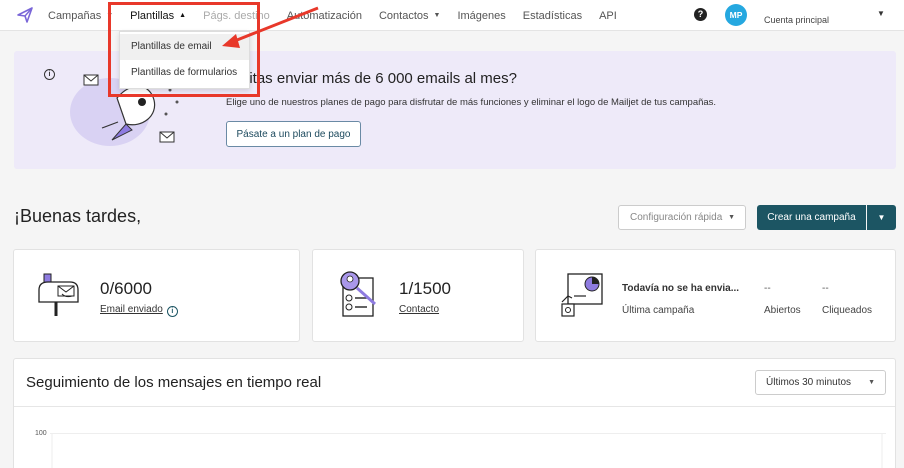  I want to click on clicked-label: Cliqueados, so click(847, 310).